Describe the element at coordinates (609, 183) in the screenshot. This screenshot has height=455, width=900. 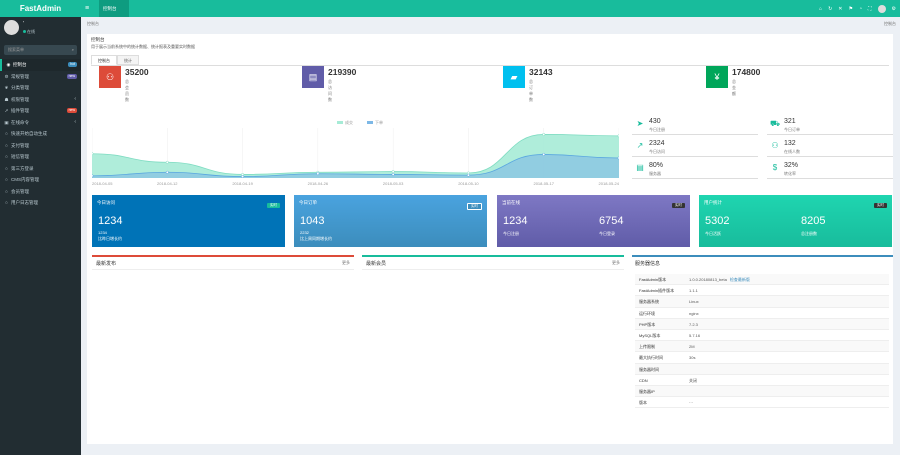
I see `x-tick-label: 2018-05-24` at that location.